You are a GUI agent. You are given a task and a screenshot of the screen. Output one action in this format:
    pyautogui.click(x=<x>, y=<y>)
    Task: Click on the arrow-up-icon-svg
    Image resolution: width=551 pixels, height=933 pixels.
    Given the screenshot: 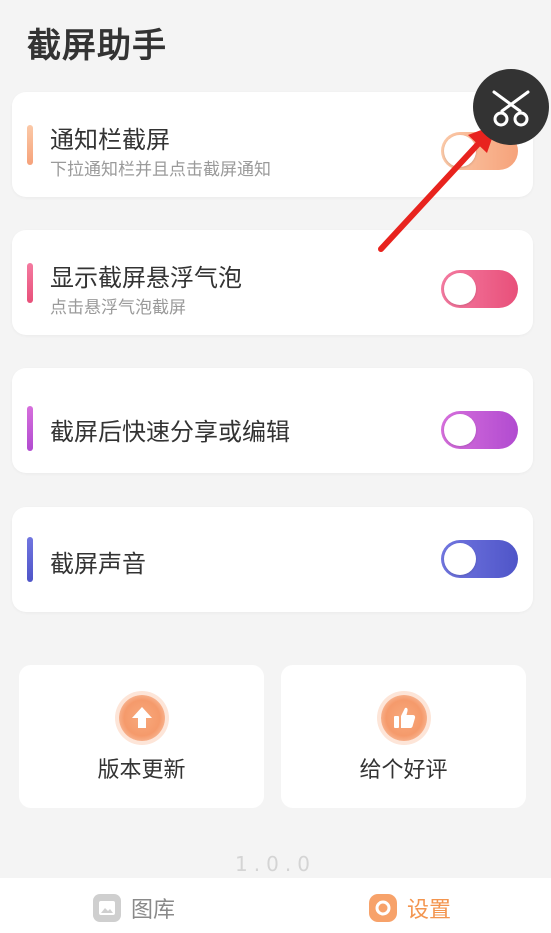 What is the action you would take?
    pyautogui.click(x=141, y=717)
    